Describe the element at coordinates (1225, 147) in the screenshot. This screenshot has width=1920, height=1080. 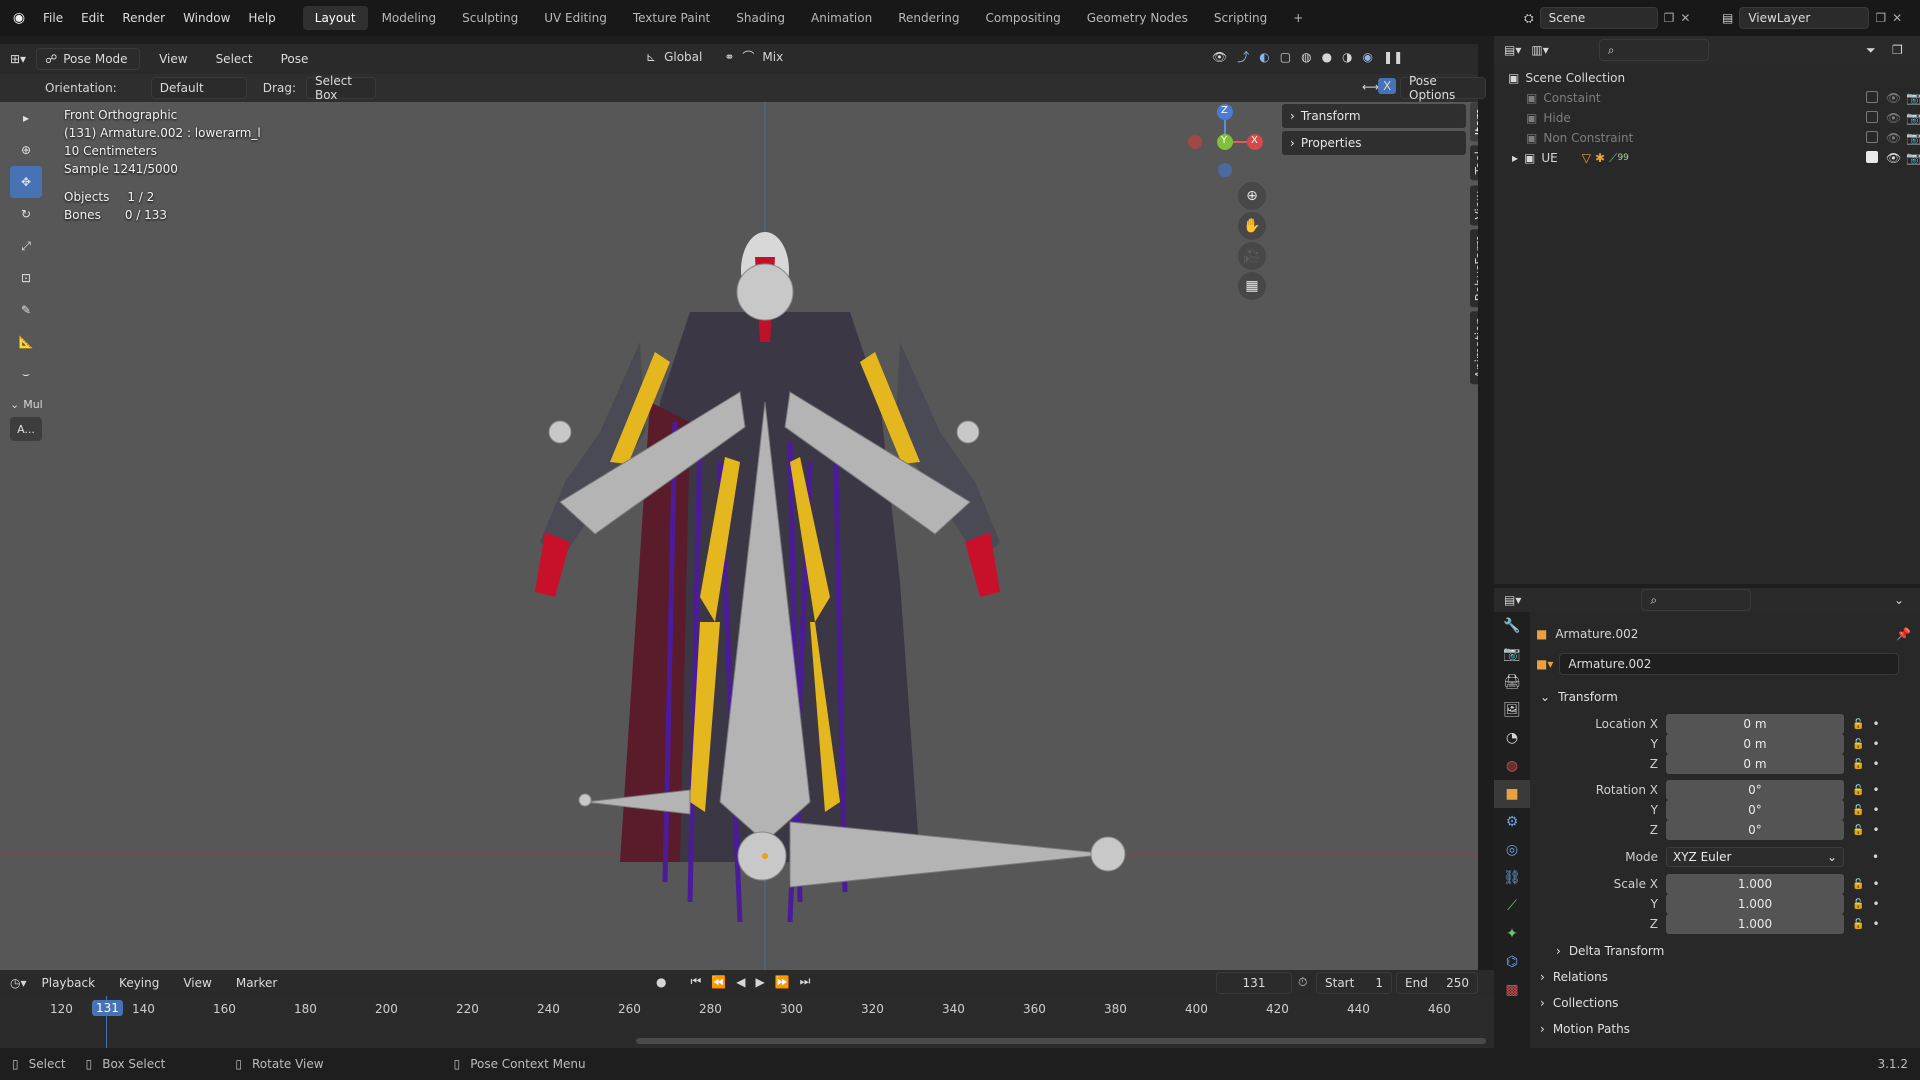
I see `navigation-gizmo: Z X Y` at that location.